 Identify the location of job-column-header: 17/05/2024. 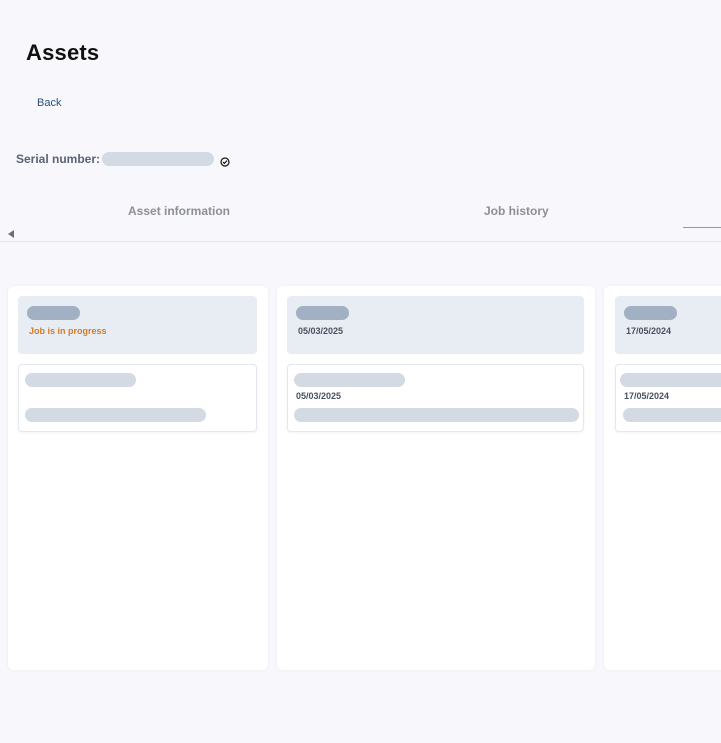
(668, 325).